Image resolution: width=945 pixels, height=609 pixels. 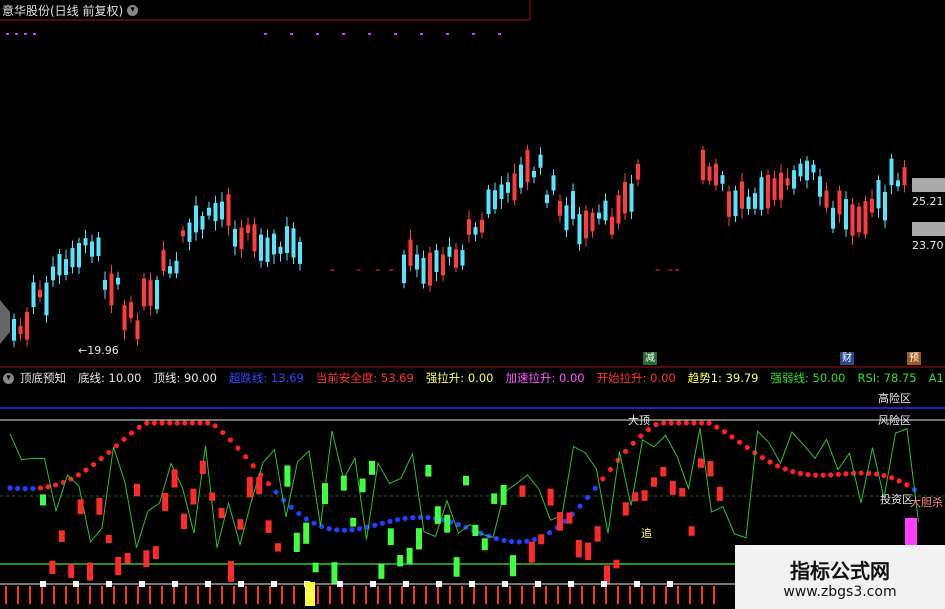 I want to click on price-tag-lower: 23.70, so click(x=928, y=245).